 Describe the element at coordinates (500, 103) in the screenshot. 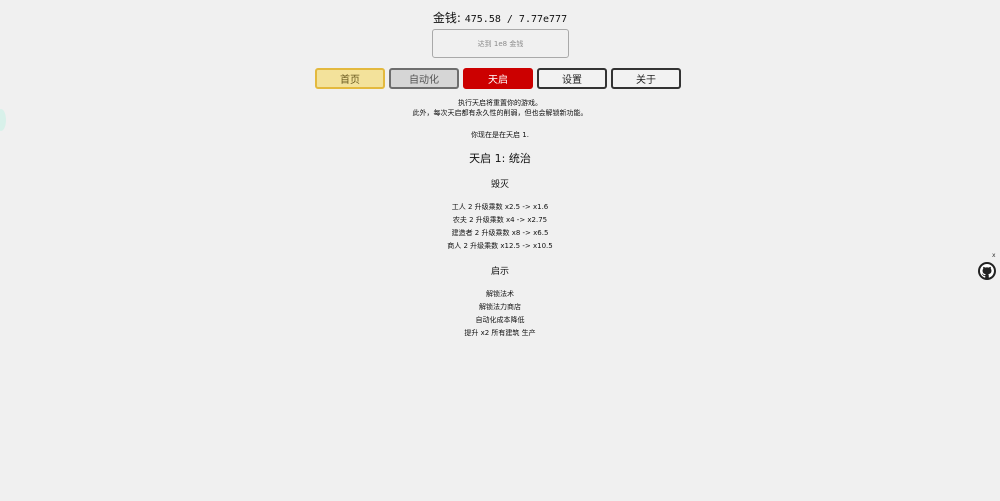

I see `apocalypse-description-1: 执行天启将重置你的游戏。` at that location.